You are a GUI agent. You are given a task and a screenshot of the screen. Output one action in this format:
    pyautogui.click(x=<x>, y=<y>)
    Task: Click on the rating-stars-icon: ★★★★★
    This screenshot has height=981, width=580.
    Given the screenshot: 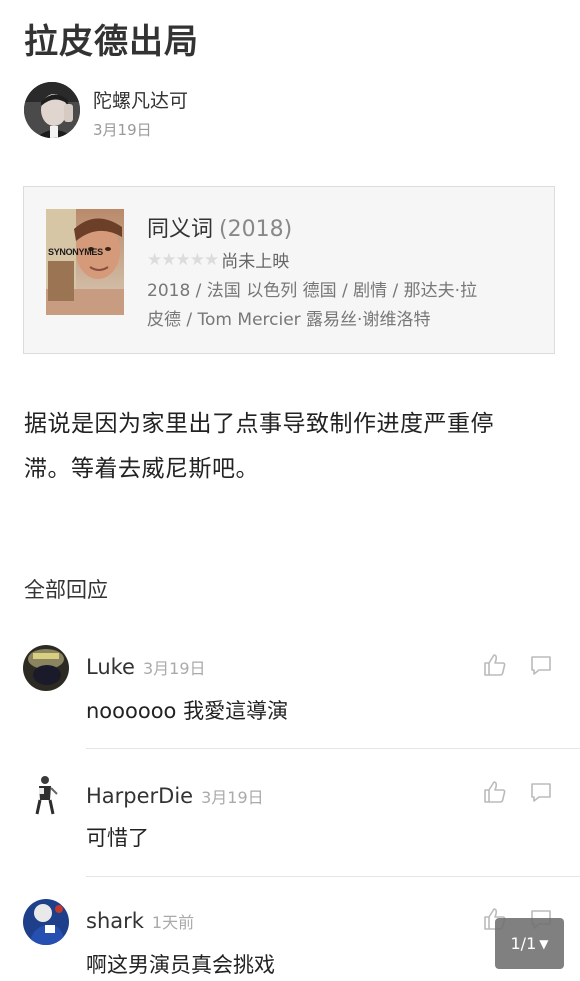 What is the action you would take?
    pyautogui.click(x=183, y=259)
    